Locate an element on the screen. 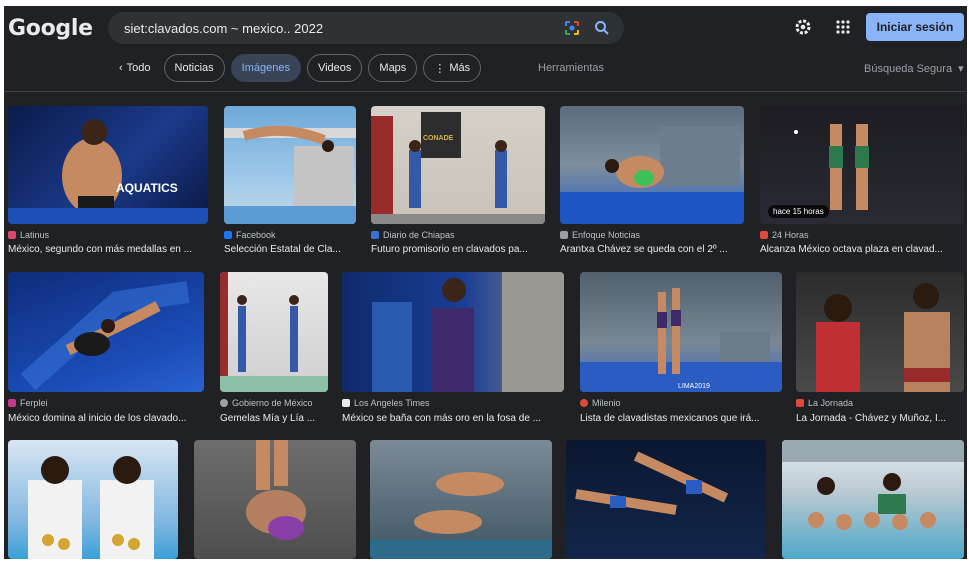 This screenshot has width=969, height=563. tab-more: ⋮ Más is located at coordinates (452, 68).